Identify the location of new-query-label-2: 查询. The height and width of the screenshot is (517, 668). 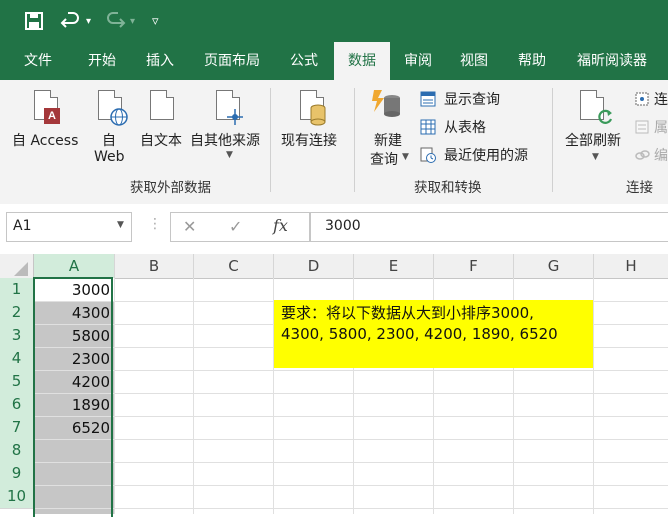
(384, 160).